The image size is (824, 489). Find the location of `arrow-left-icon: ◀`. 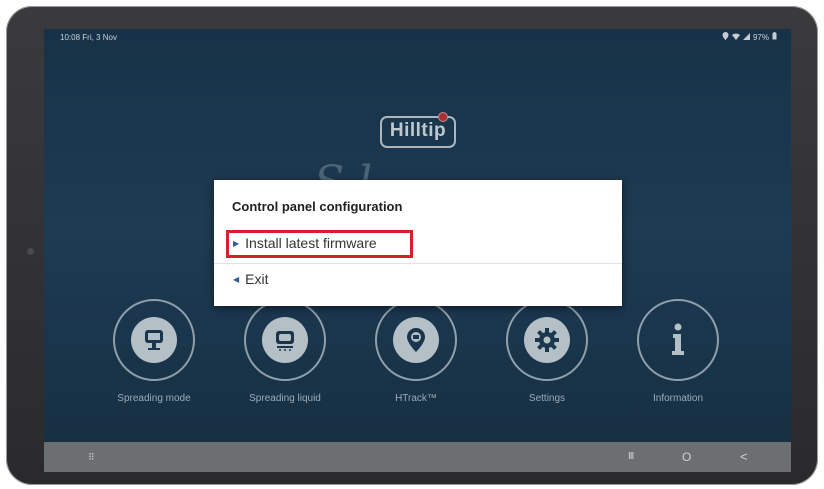

arrow-left-icon: ◀ is located at coordinates (236, 279).